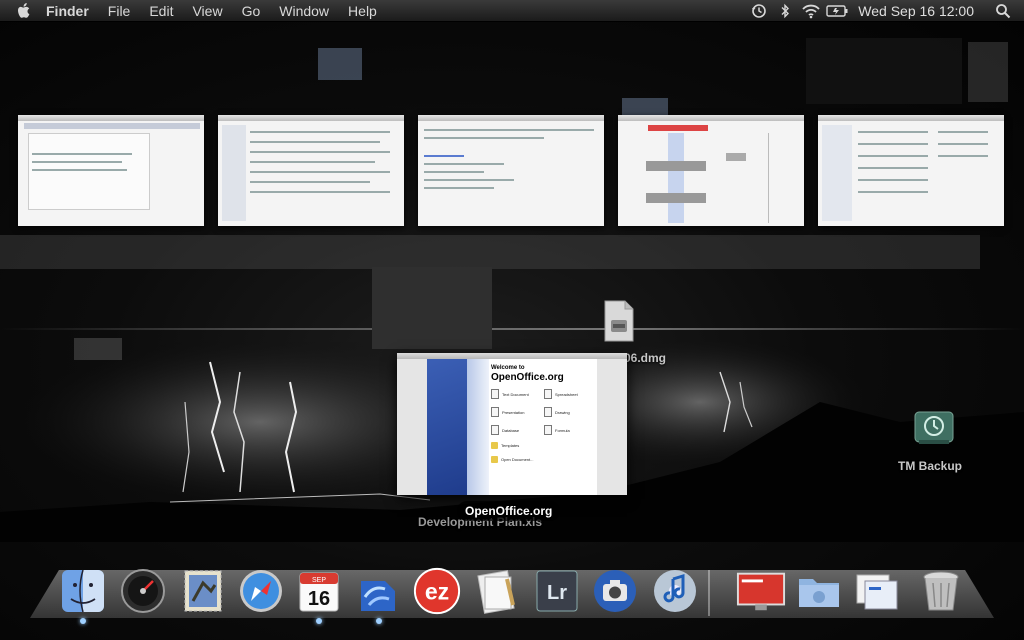 Image resolution: width=1024 pixels, height=640 pixels. I want to click on dmg-label: 06.dmg, so click(645, 358).